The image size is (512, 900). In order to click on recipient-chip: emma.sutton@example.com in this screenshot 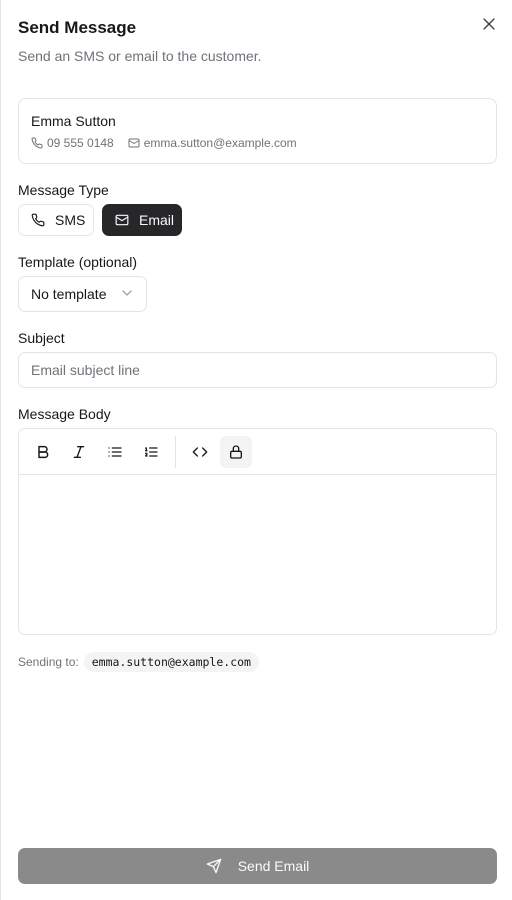, I will do `click(171, 662)`.